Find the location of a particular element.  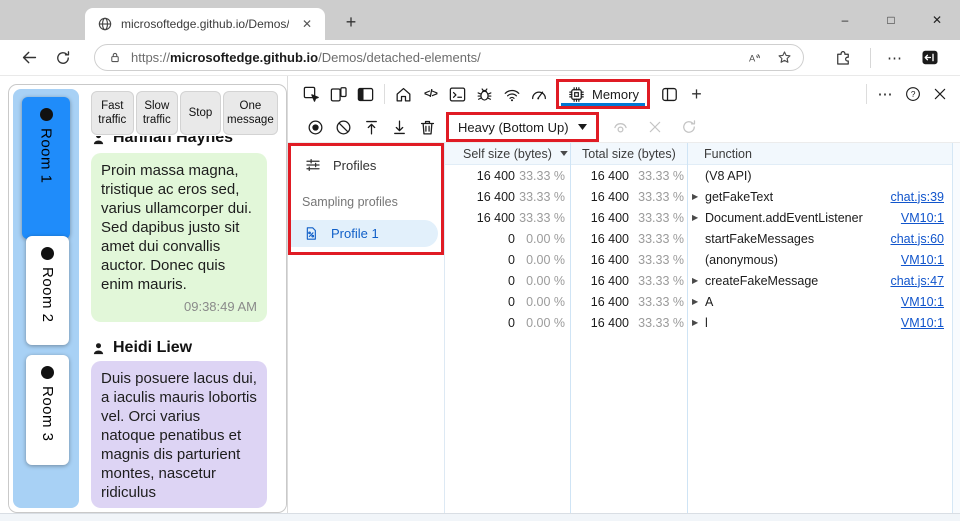

minimize-button: – is located at coordinates (845, 20).